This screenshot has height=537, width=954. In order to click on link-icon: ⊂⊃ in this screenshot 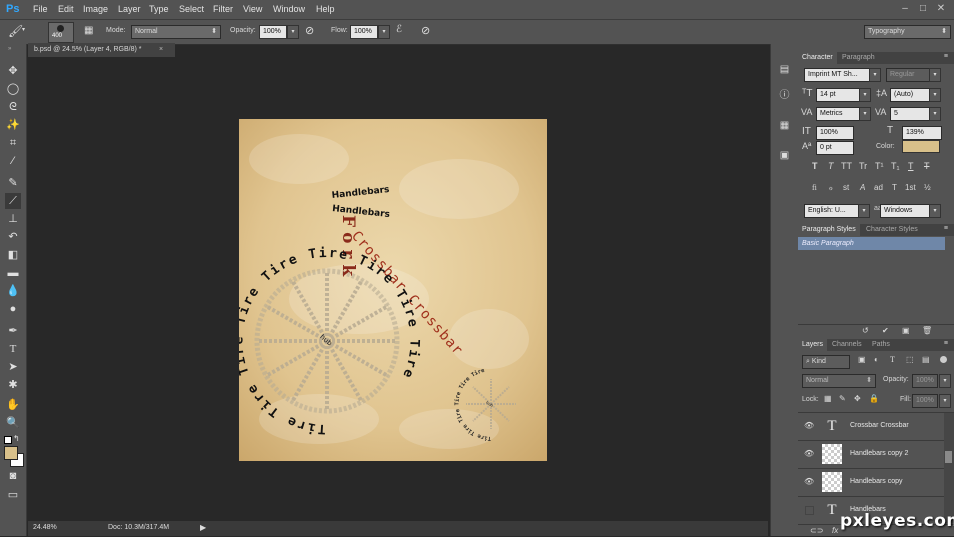, I will do `click(816, 530)`.